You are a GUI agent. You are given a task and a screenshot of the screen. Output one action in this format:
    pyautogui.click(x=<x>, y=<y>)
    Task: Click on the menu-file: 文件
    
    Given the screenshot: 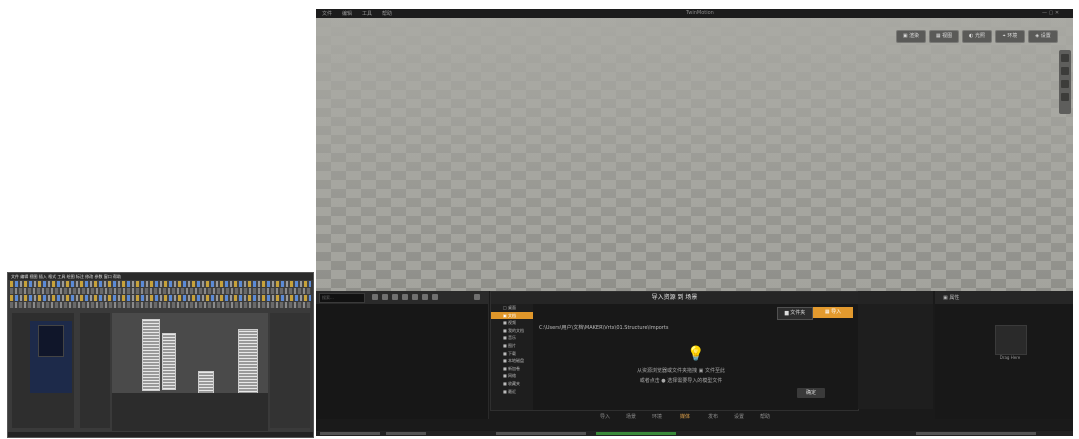 What is the action you would take?
    pyautogui.click(x=327, y=13)
    